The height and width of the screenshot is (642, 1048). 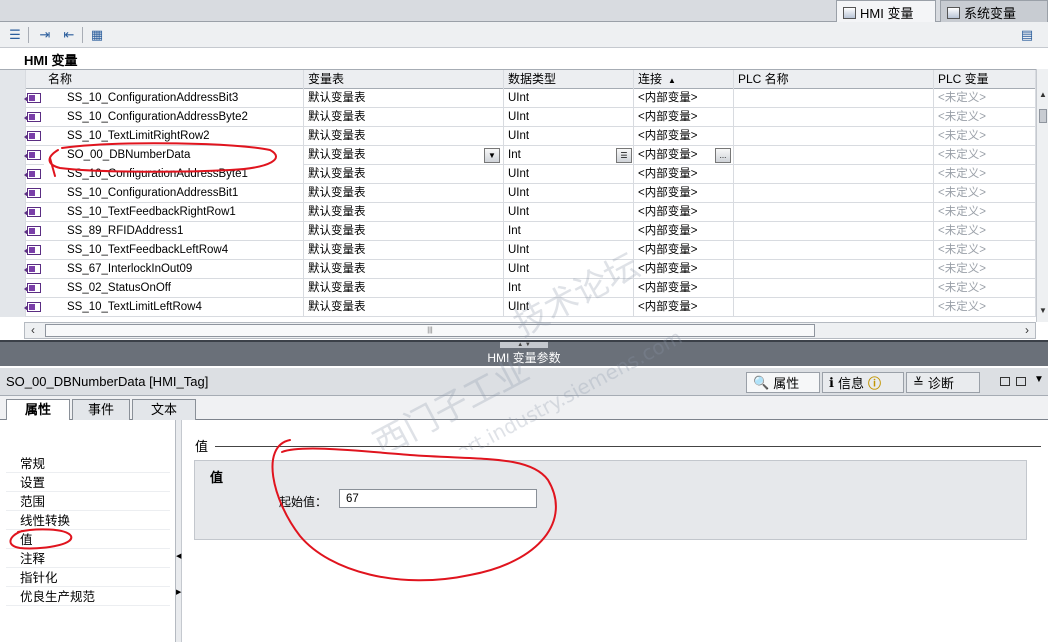 I want to click on scroll-left-icon: ‹, so click(x=33, y=330).